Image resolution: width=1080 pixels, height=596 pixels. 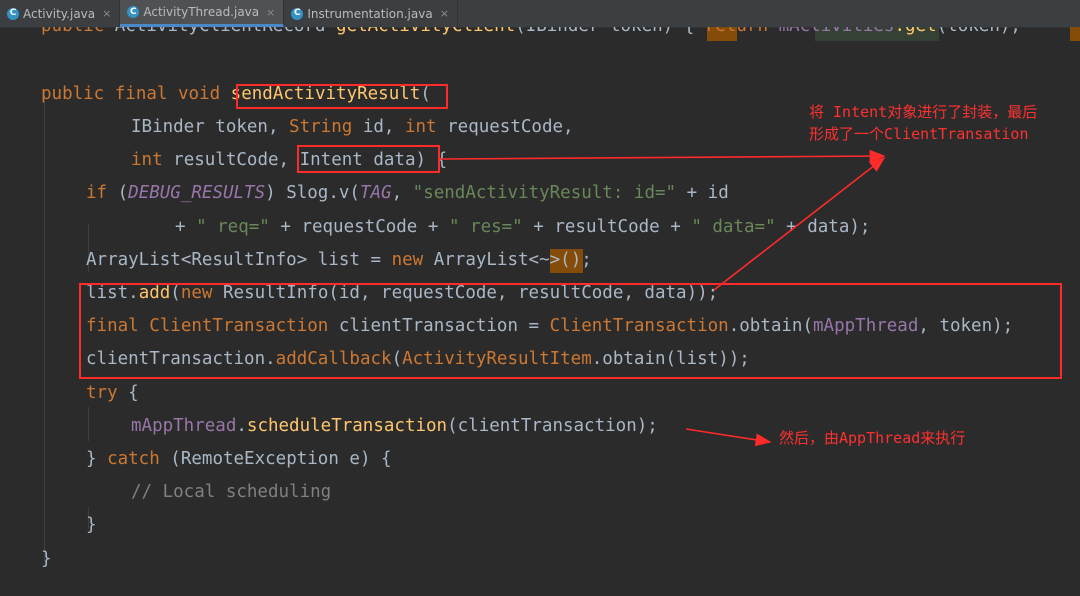 I want to click on annotation-note-appthread: 然后，由AppThread来执行, so click(x=872, y=438).